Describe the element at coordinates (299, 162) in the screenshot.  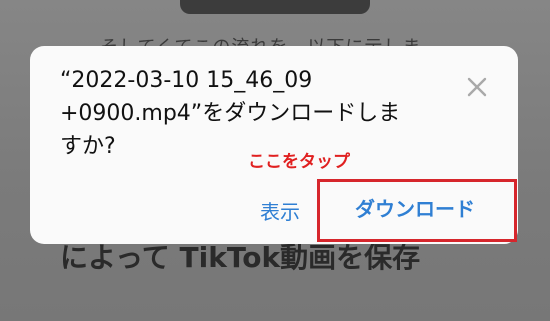
I see `tap-here-annotation: ここをタップ` at that location.